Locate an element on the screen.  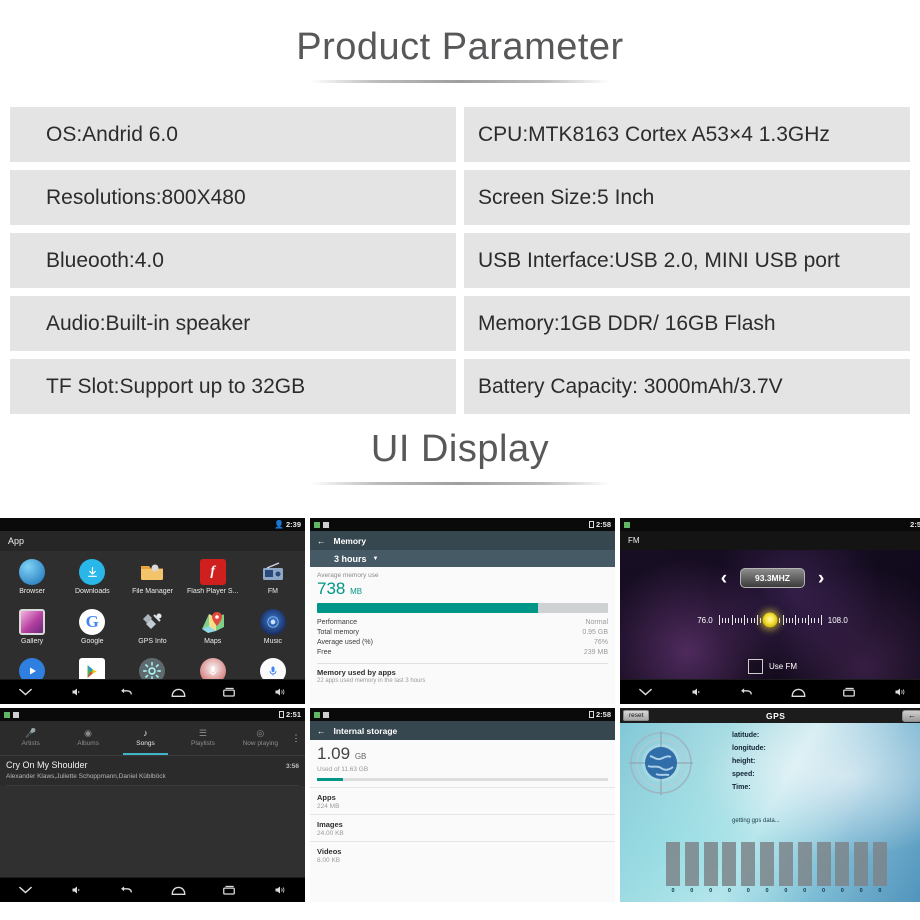
spec-cell-memory: Memory:1GB DDR/ 16GB Flash is located at coordinates (687, 323).